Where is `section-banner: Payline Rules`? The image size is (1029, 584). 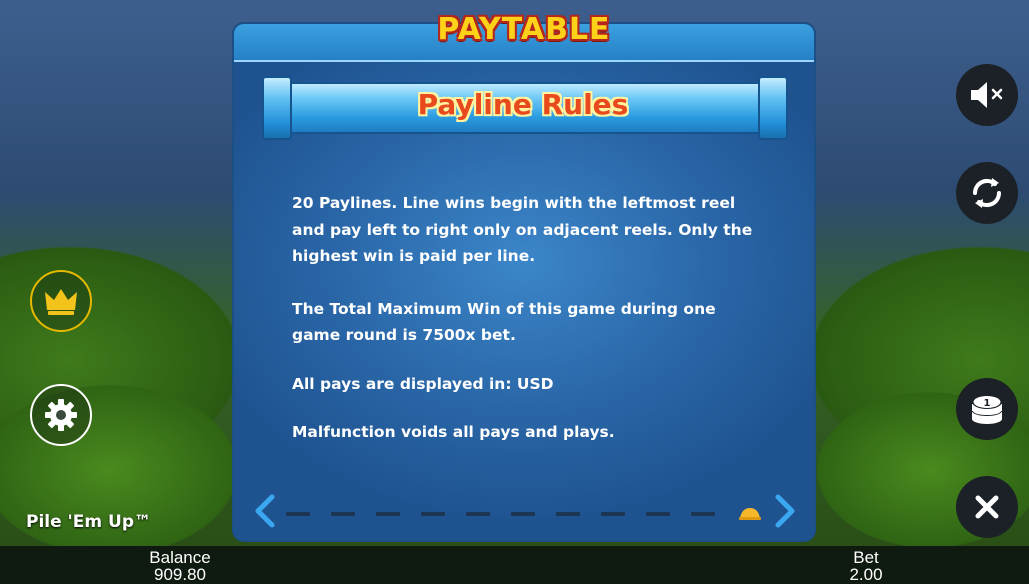 section-banner: Payline Rules is located at coordinates (525, 108).